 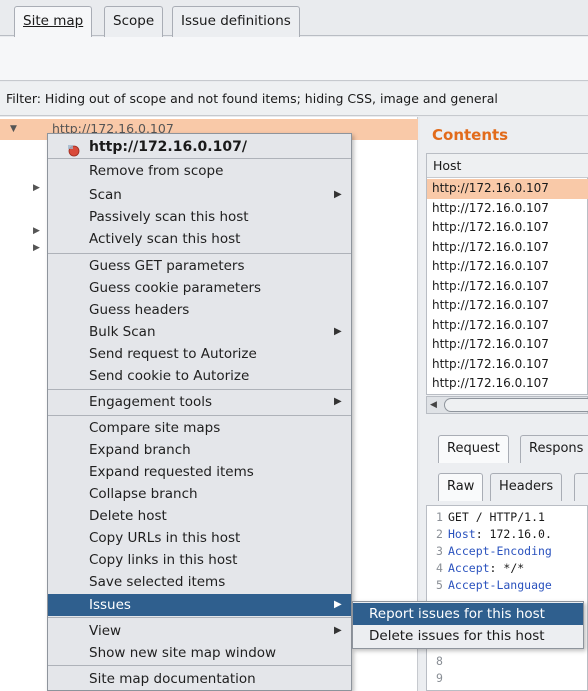 What do you see at coordinates (199, 516) in the screenshot?
I see `menu-item-delete-host: Delete host` at bounding box center [199, 516].